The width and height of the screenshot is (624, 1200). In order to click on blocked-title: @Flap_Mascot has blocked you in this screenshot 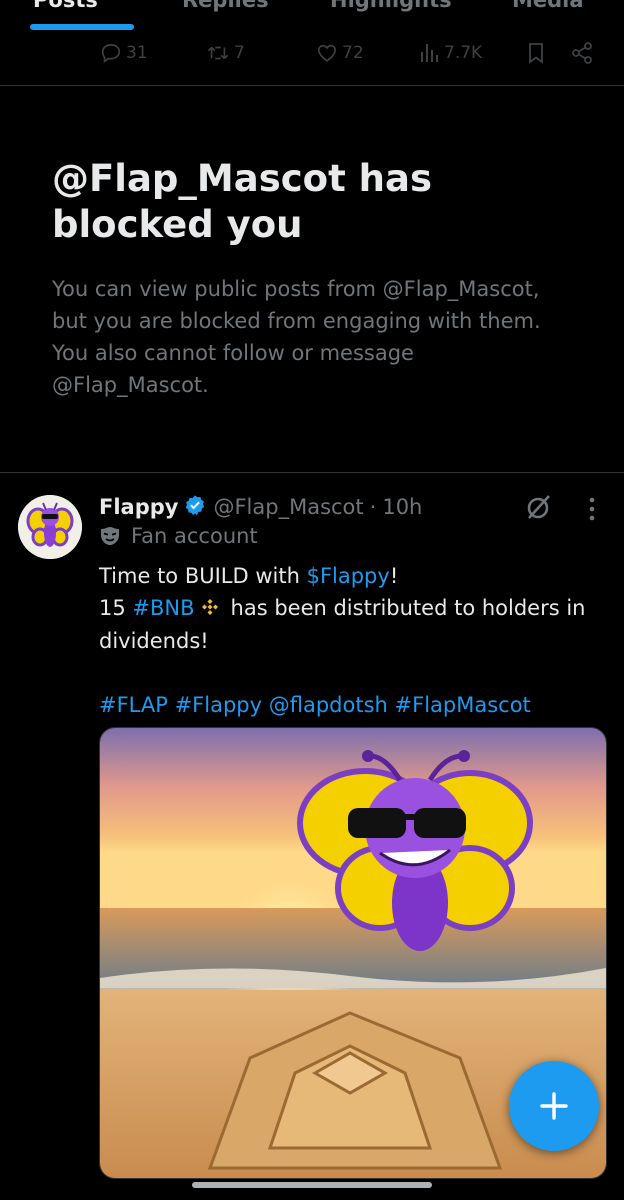, I will do `click(242, 201)`.